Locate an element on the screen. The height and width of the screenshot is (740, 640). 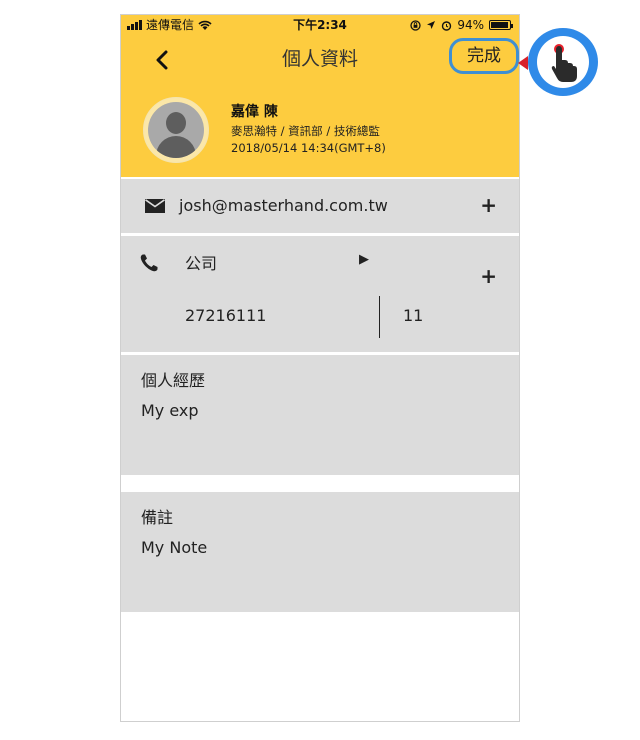
phone-number-field: 27216111 is located at coordinates (225, 315).